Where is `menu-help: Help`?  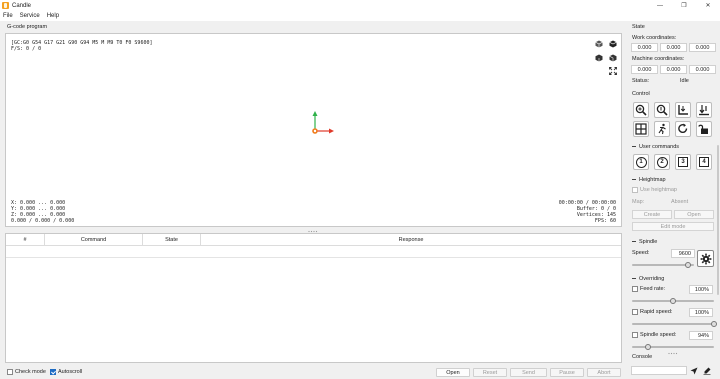
menu-help: Help is located at coordinates (53, 16).